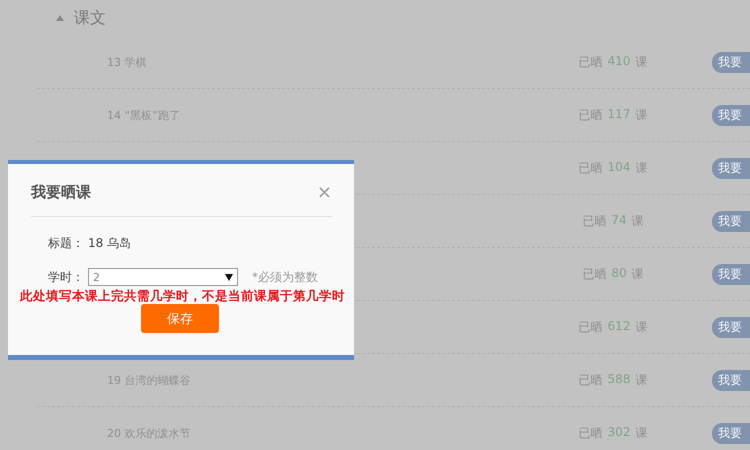 The width and height of the screenshot is (750, 450). Describe the element at coordinates (66, 277) in the screenshot. I see `field-label: 学时：` at that location.